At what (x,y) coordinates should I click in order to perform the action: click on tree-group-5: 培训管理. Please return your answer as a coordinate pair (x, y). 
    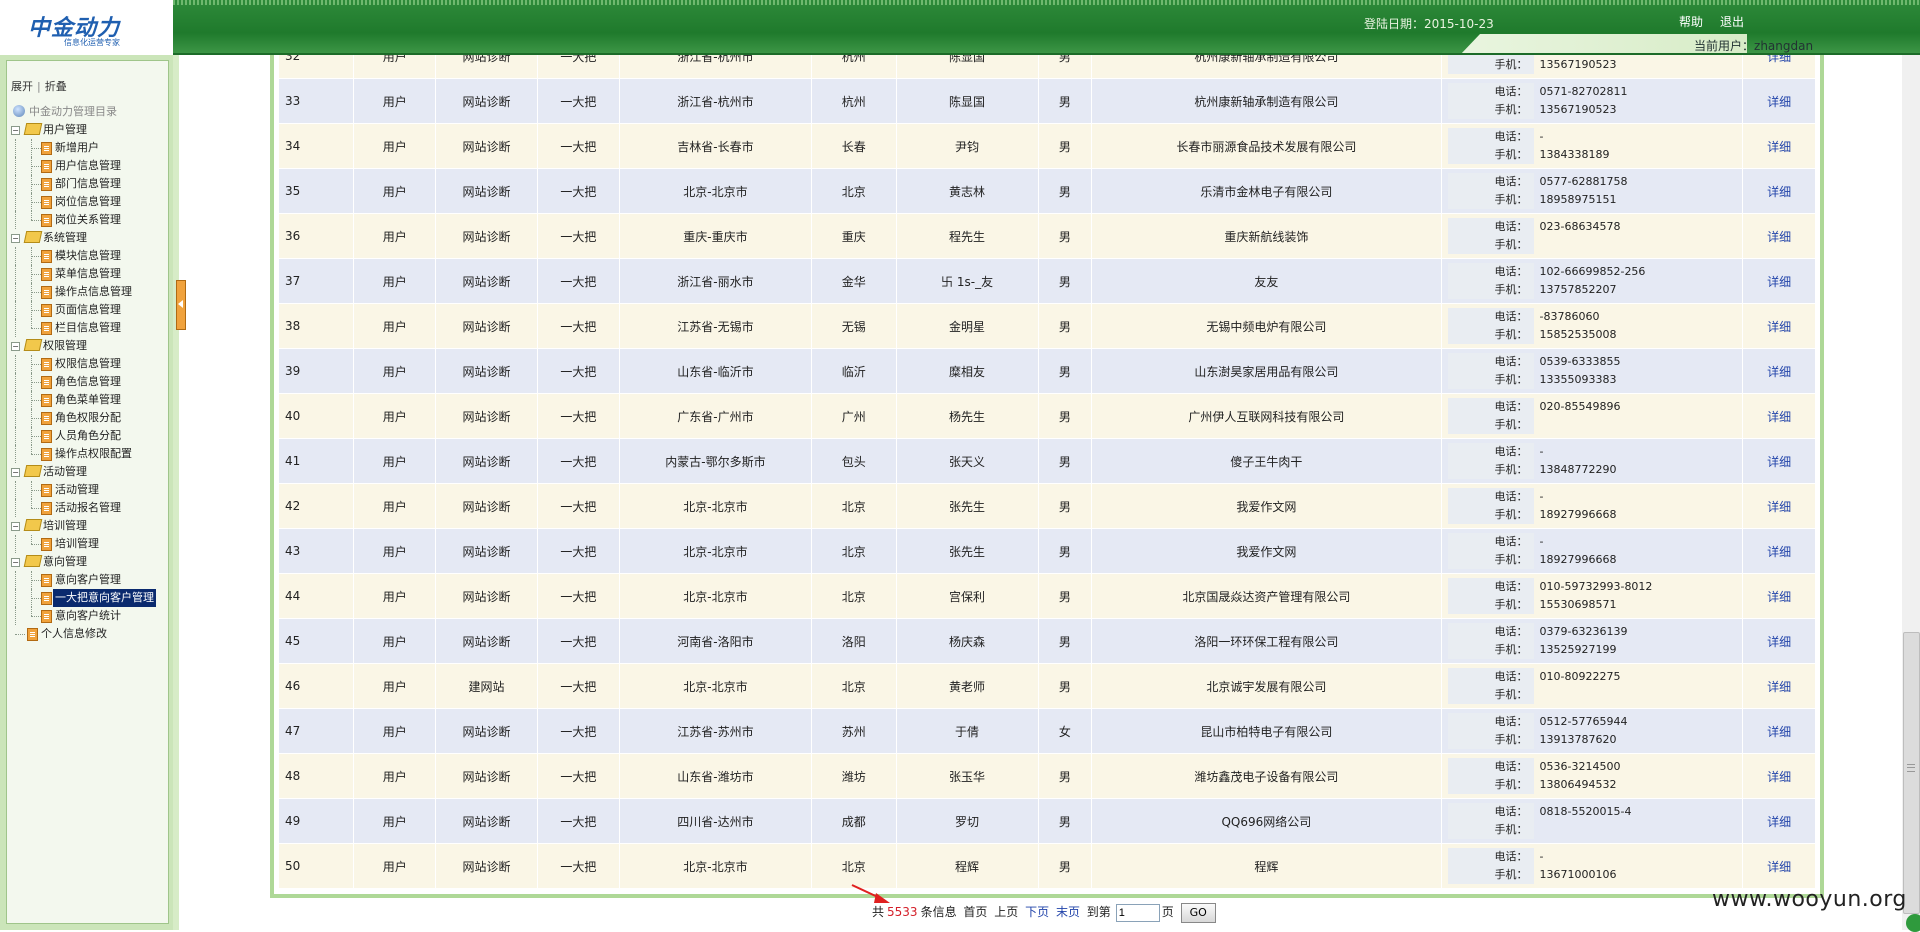
    Looking at the image, I should click on (65, 526).